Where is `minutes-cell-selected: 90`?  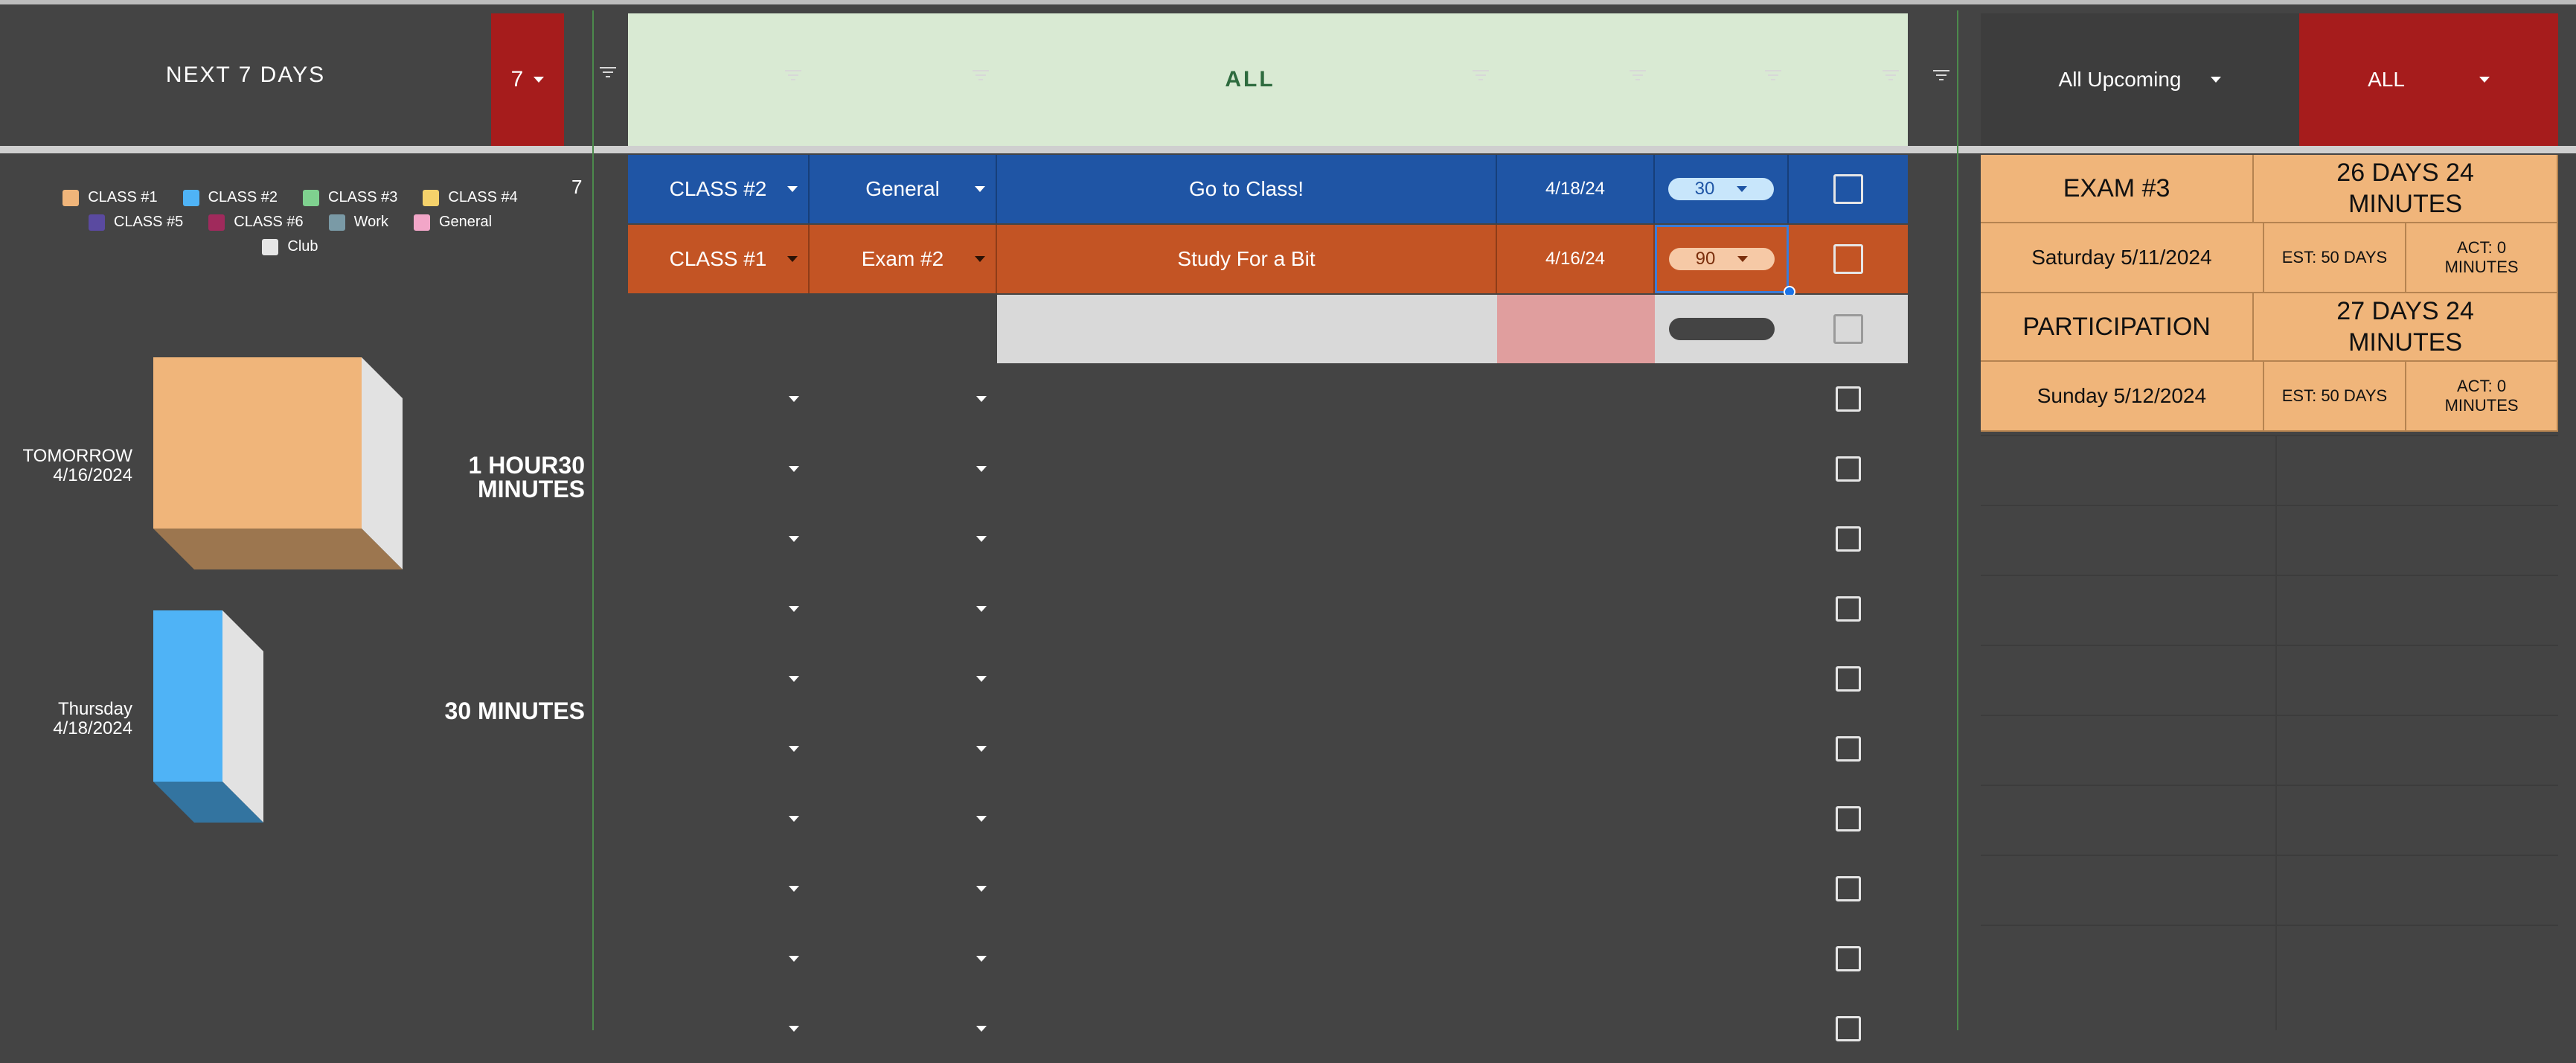
minutes-cell-selected: 90 is located at coordinates (1722, 259).